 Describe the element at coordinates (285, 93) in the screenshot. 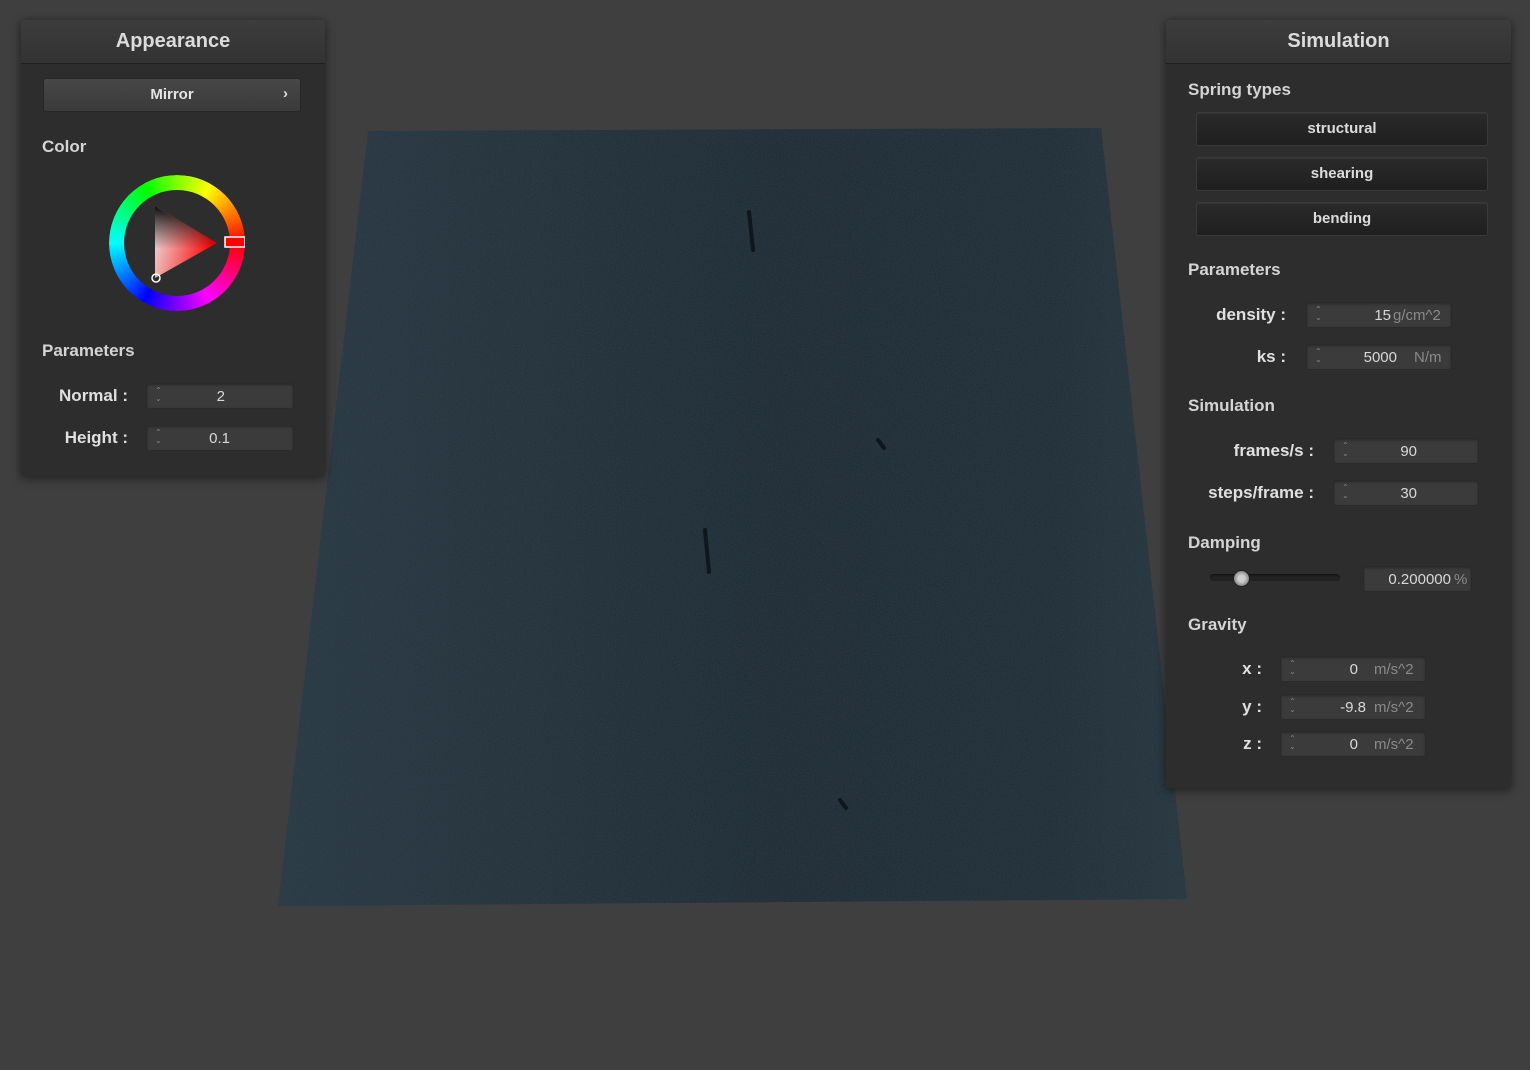

I see `chevron-right-icon: ›` at that location.